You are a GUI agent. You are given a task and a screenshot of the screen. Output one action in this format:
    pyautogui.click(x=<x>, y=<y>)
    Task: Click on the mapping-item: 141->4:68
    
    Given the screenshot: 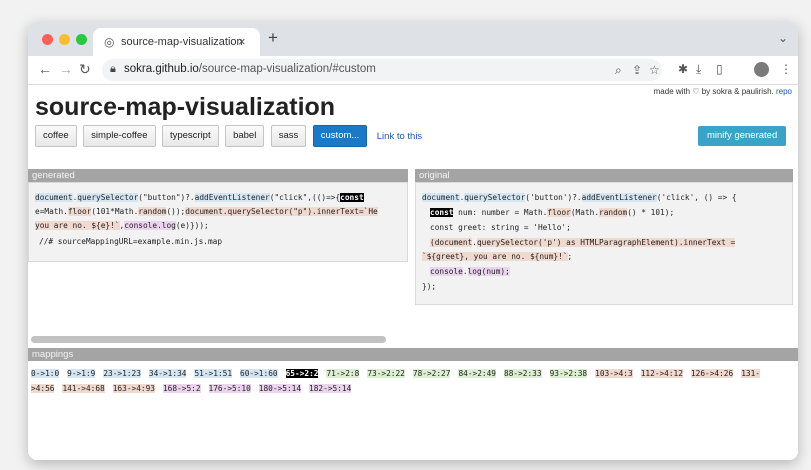 What is the action you would take?
    pyautogui.click(x=83, y=388)
    